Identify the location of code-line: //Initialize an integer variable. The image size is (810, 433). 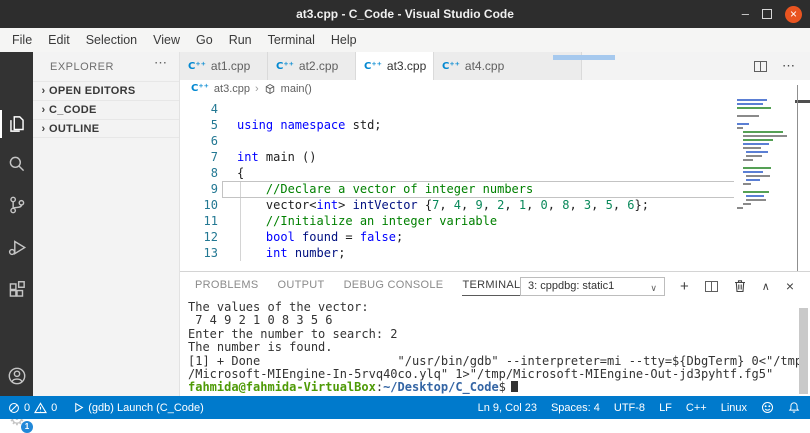
(381, 221).